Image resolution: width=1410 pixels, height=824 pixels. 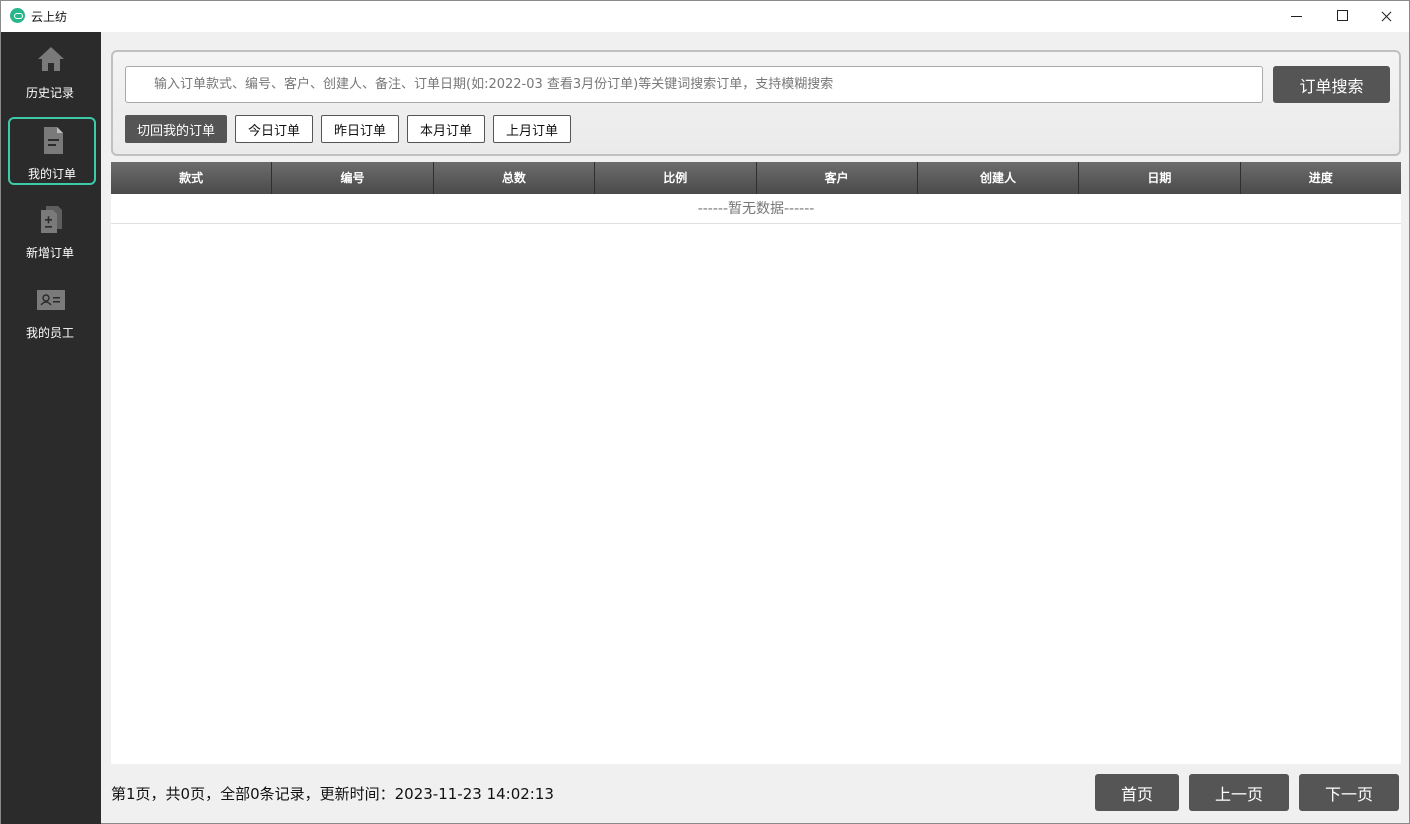 What do you see at coordinates (332, 794) in the screenshot?
I see `pagination-status: 第1页，共0页，全部0条记录，更新时间：2023-11-23 14:02:13` at bounding box center [332, 794].